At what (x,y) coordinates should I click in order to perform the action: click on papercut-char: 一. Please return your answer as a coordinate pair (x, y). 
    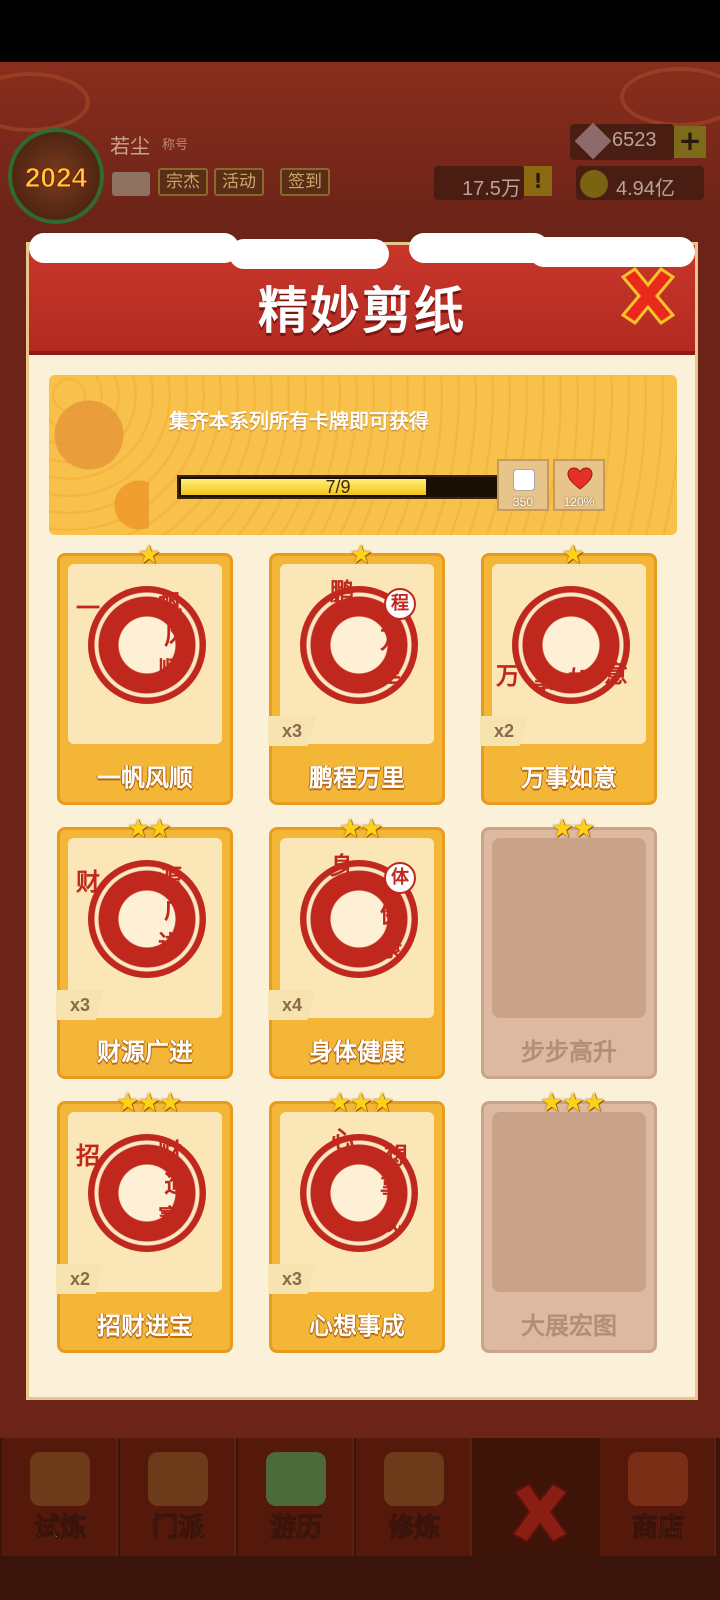
    Looking at the image, I should click on (88, 608).